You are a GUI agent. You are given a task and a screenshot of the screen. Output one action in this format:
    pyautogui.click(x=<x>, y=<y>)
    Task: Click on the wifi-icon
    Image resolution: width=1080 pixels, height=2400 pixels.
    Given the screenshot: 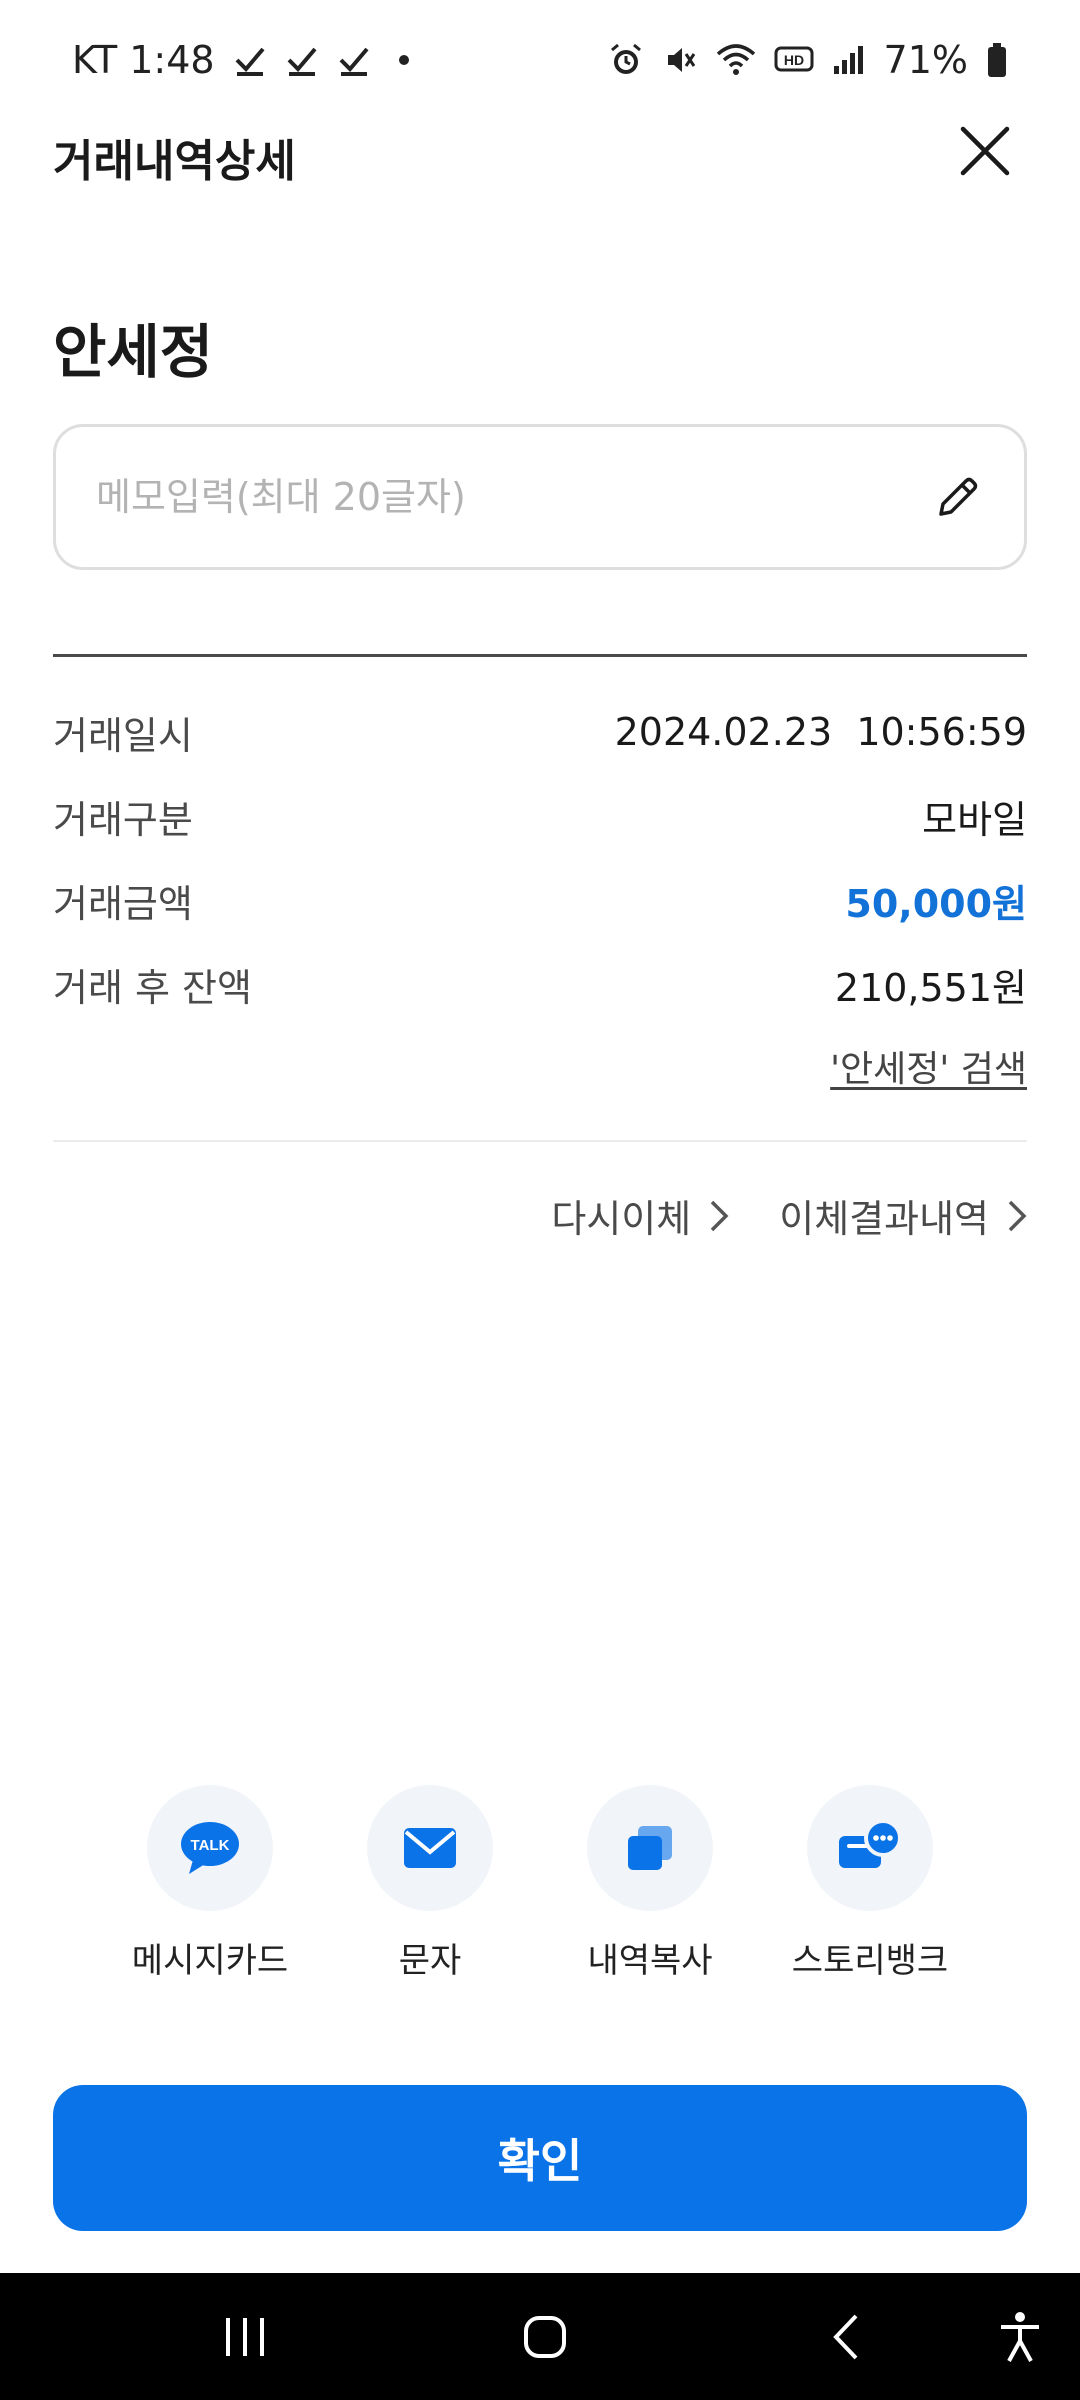 What is the action you would take?
    pyautogui.click(x=735, y=59)
    